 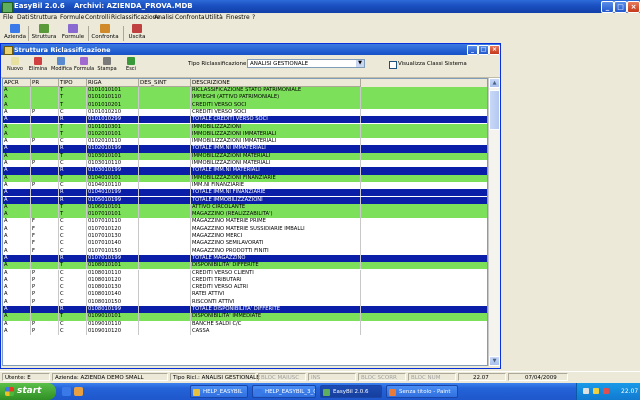 I want to click on modifica-button: Modifica, so click(x=61, y=66).